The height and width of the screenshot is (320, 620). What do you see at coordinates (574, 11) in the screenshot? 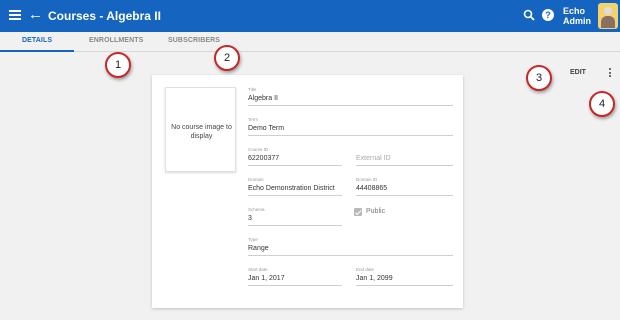
I see `user-first-name: Echo` at bounding box center [574, 11].